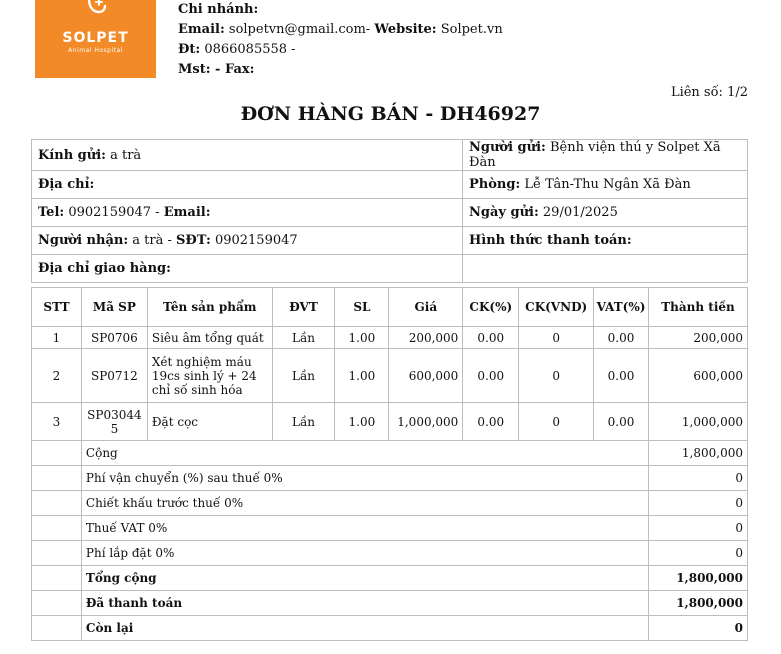  I want to click on col-header: VAT(%), so click(621, 307).